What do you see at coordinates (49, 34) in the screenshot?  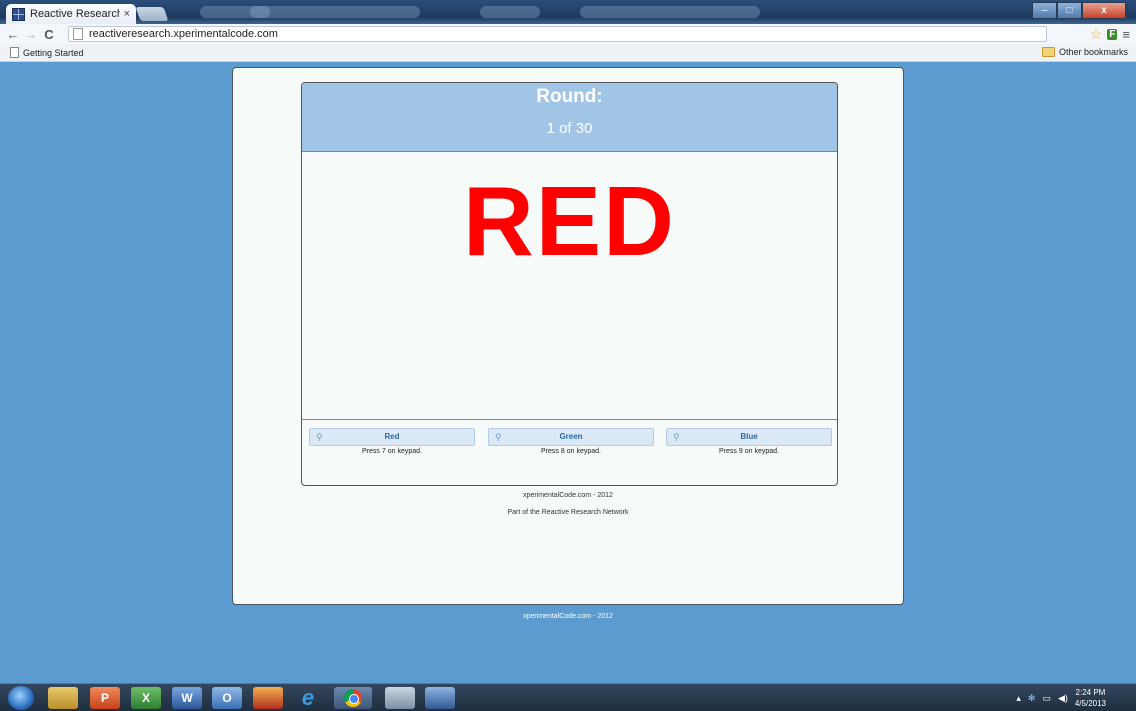 I see `reload-icon: C` at bounding box center [49, 34].